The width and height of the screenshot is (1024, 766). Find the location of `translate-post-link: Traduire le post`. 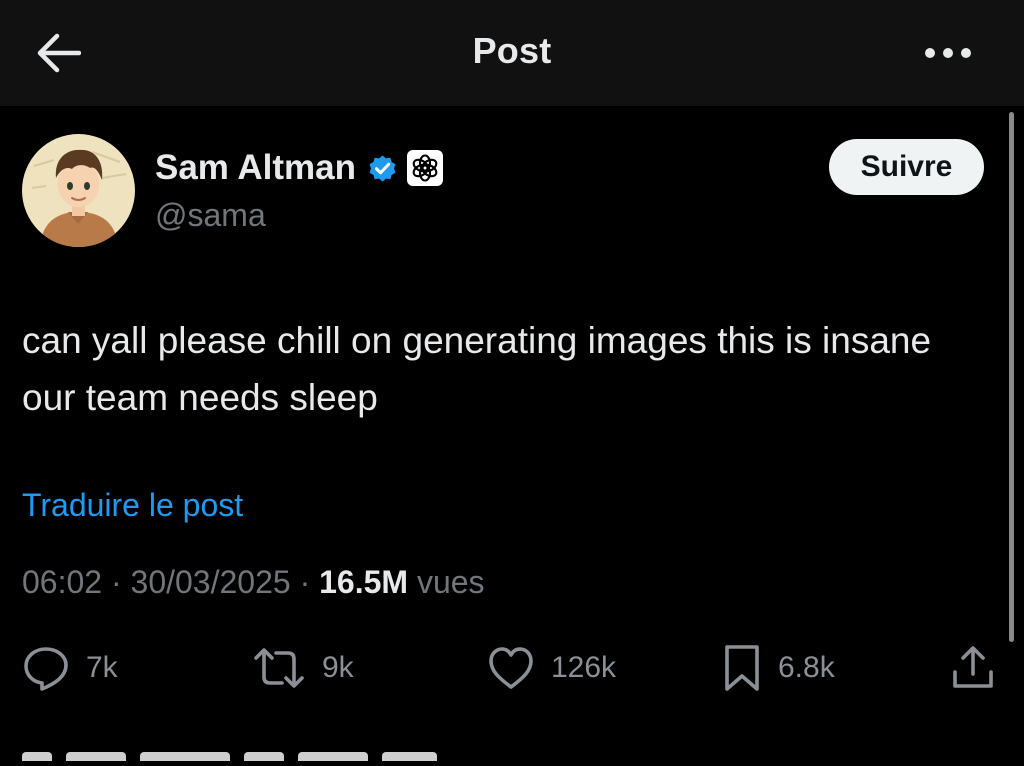

translate-post-link: Traduire le post is located at coordinates (132, 505).